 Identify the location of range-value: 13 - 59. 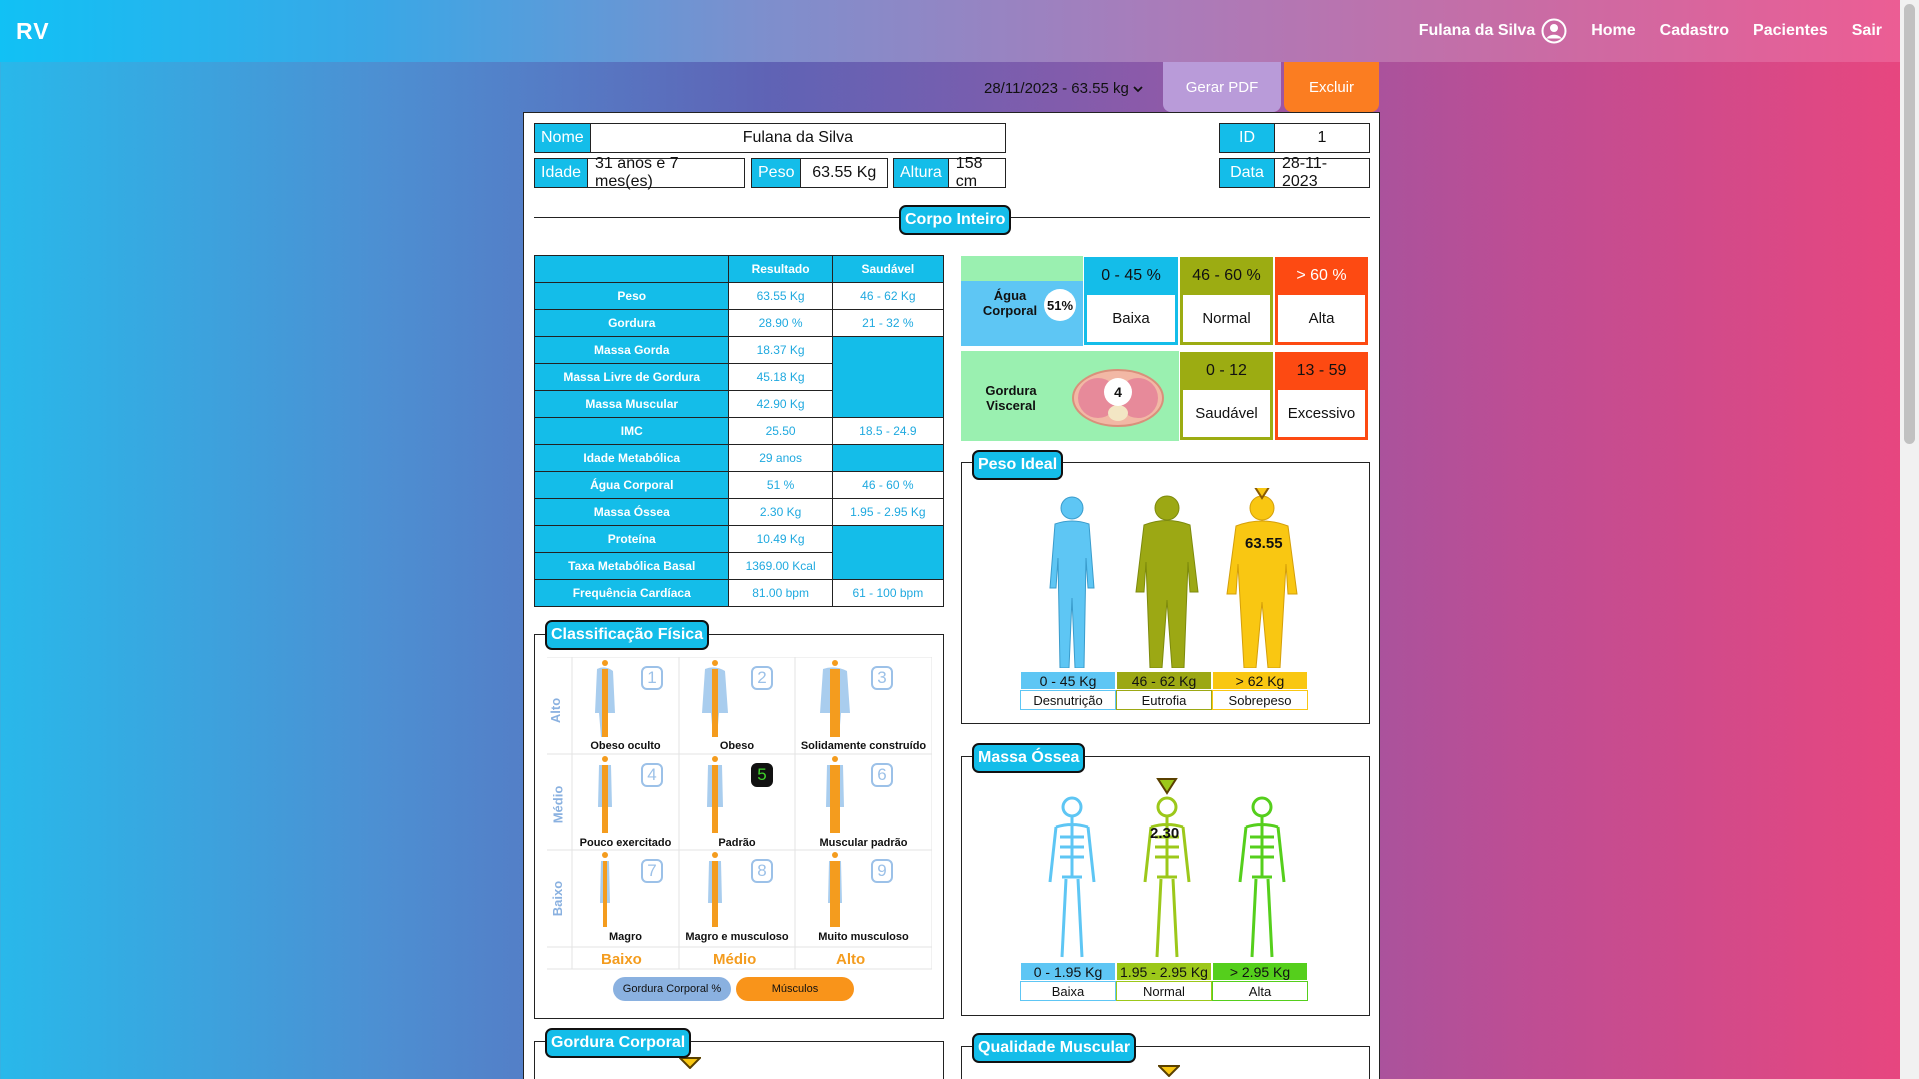
(1321, 370).